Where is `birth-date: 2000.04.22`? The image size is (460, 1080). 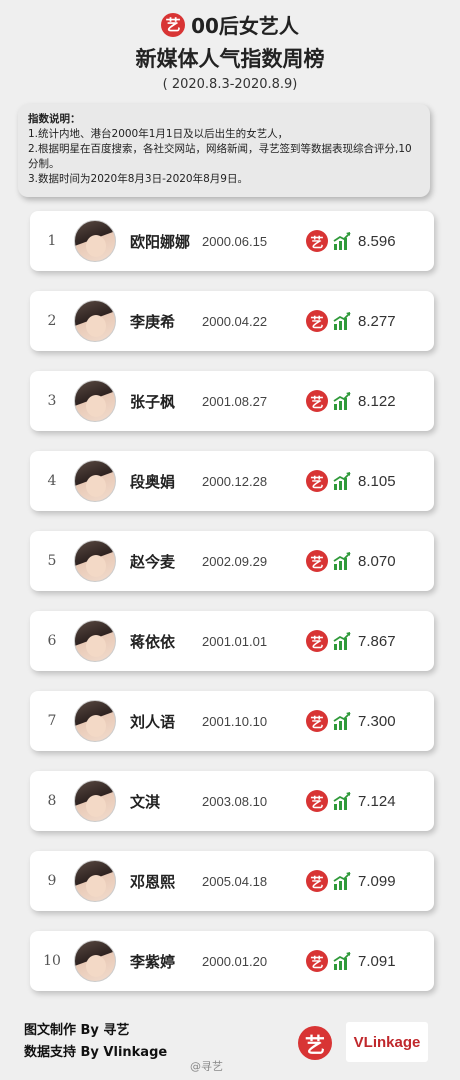 birth-date: 2000.04.22 is located at coordinates (235, 321).